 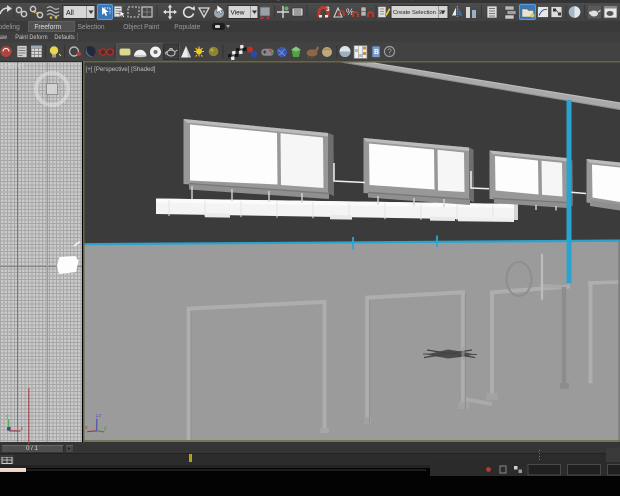 I want to click on svg-text: Create Selection Se, so click(x=419, y=13).